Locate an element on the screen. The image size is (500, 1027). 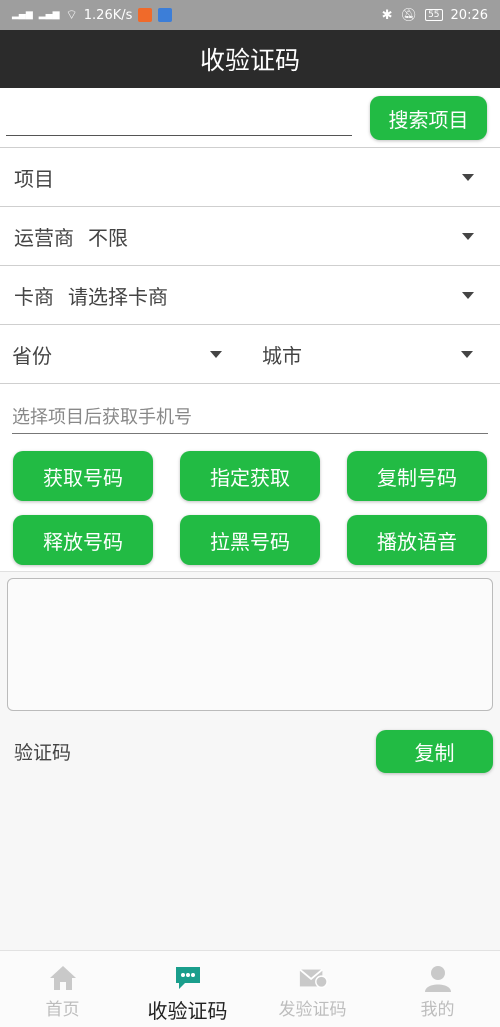
status-right: ✱ 🔕︎ 55 20:26 is located at coordinates (435, 15).